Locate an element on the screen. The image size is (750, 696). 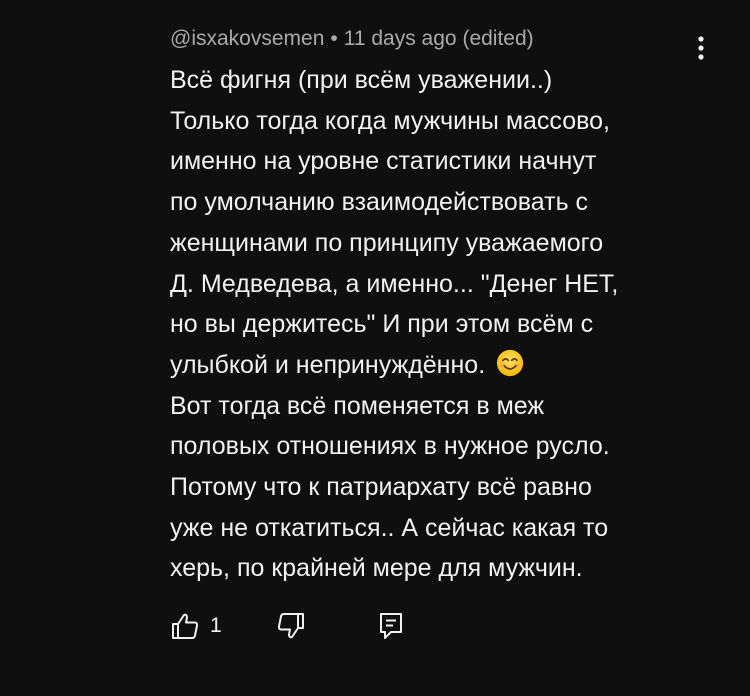
kebab-menu-icon is located at coordinates (701, 48).